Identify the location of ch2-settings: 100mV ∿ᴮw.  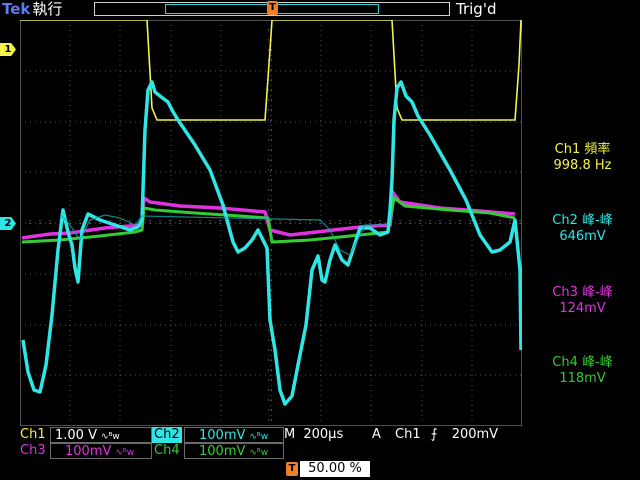
(234, 435).